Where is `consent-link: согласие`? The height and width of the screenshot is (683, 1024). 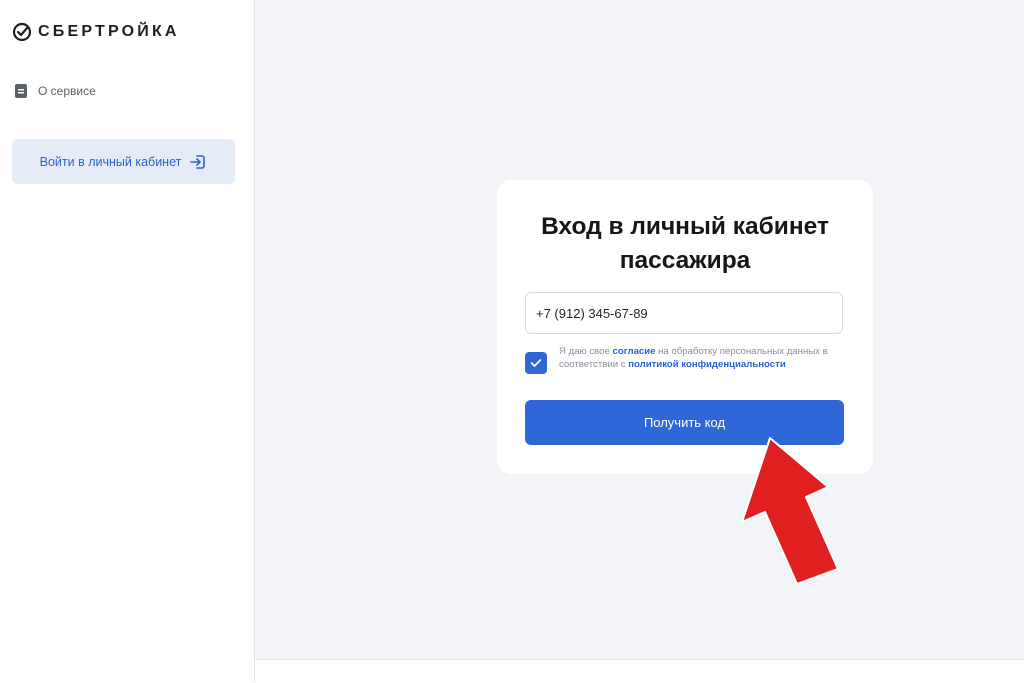 consent-link: согласие is located at coordinates (634, 351).